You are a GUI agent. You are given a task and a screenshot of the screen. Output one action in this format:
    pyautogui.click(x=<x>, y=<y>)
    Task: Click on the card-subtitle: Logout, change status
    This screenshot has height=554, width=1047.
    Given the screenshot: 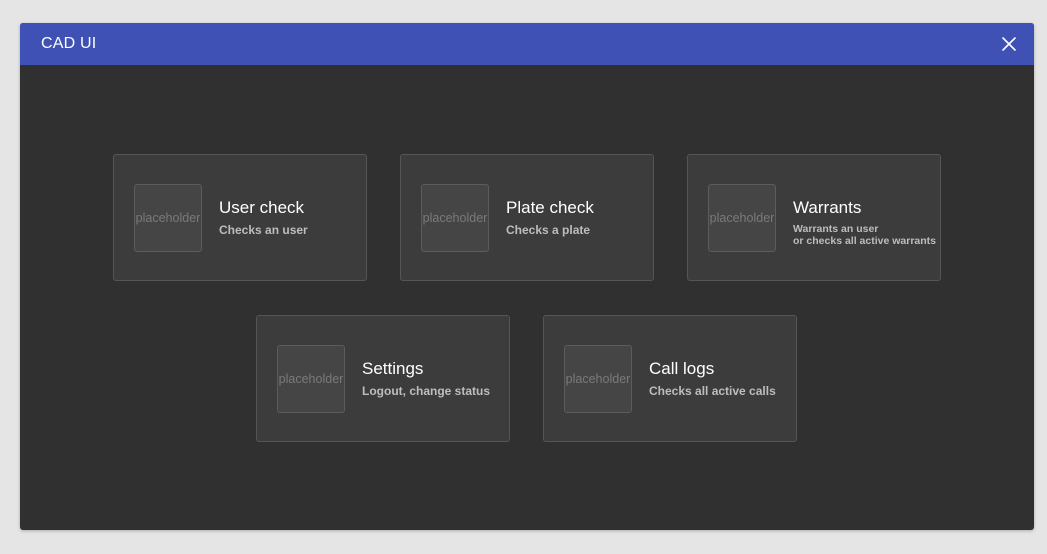 What is the action you would take?
    pyautogui.click(x=426, y=391)
    